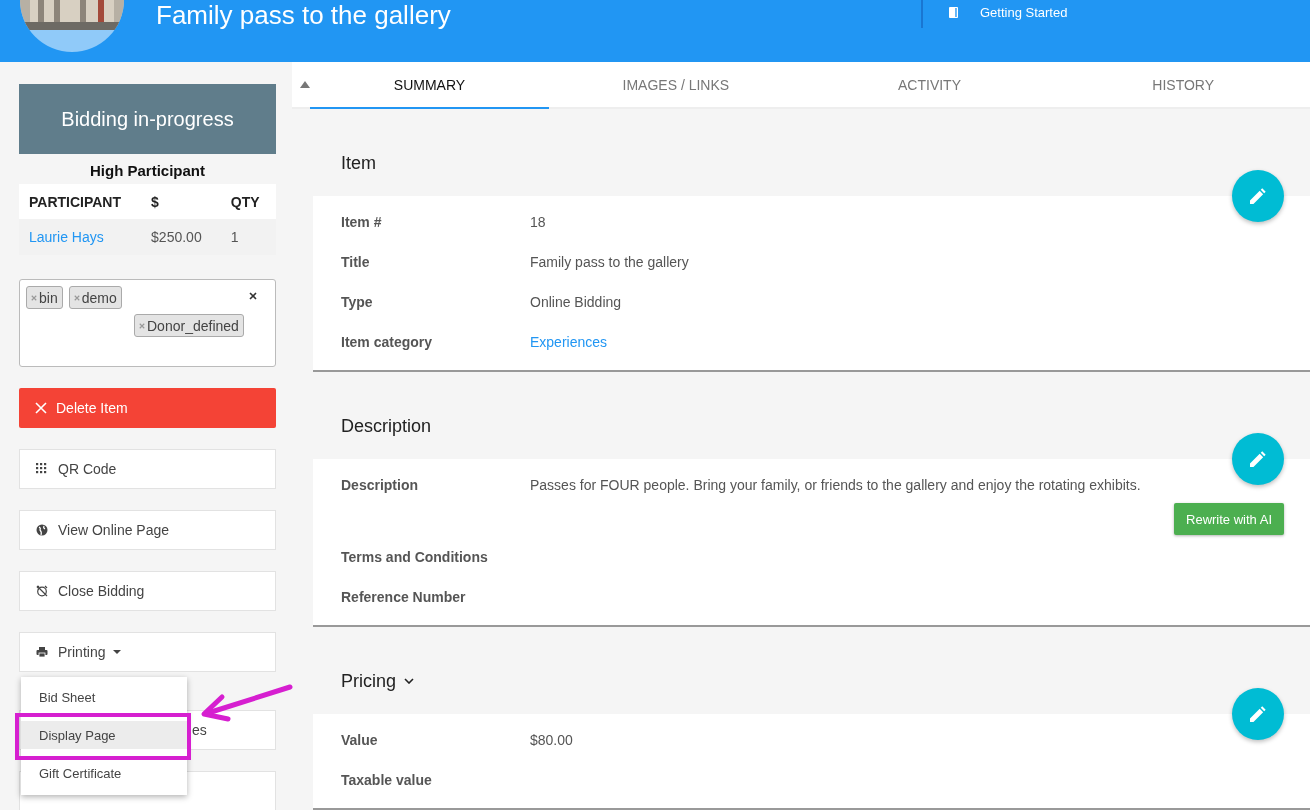 The image size is (1310, 810). Describe the element at coordinates (362, 222) in the screenshot. I see `field-label: Item #` at that location.